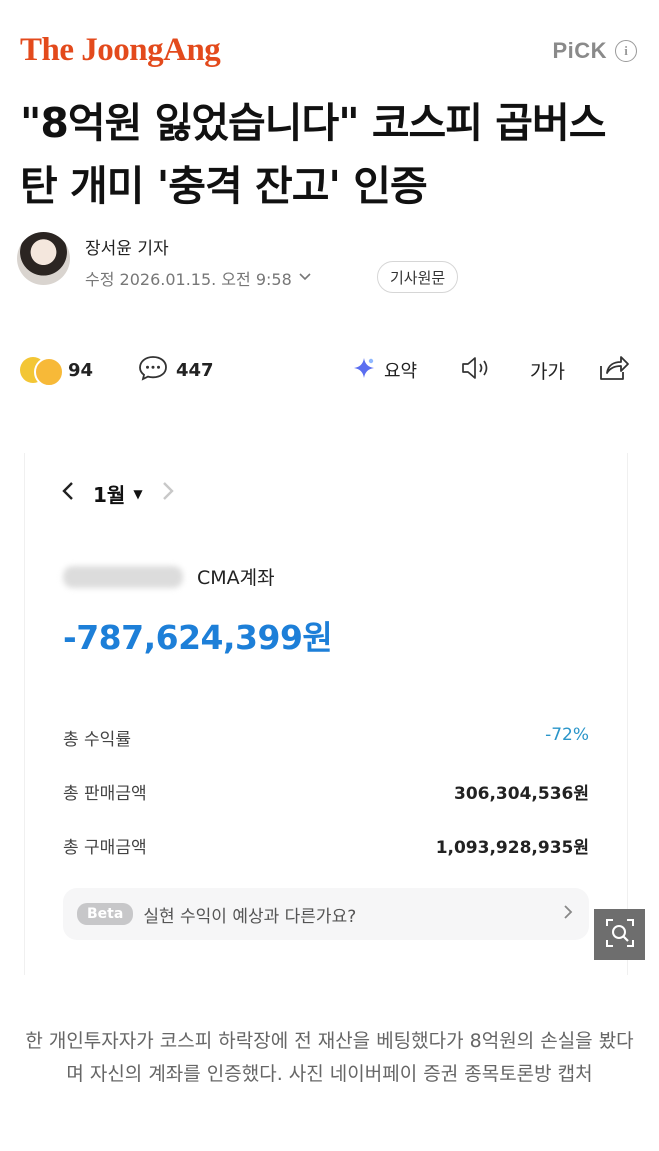 The width and height of the screenshot is (659, 1151). Describe the element at coordinates (418, 277) in the screenshot. I see `original-article-button: 기사원문` at that location.